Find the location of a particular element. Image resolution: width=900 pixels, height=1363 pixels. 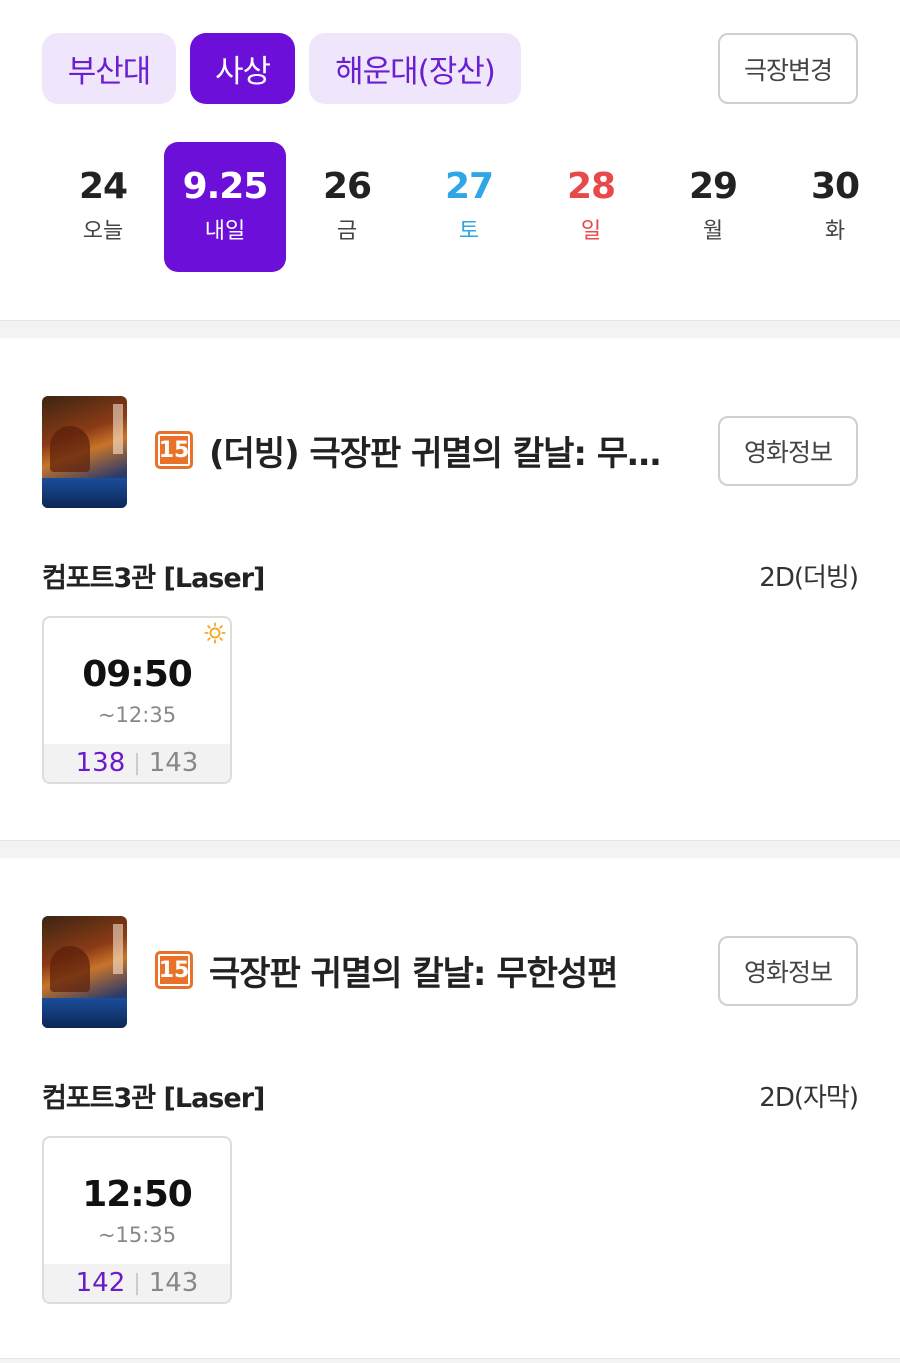

date-selector: 24 오늘 9.25 내일 26 금 27 토 28 일 29 월 30 화 is located at coordinates (457, 207).